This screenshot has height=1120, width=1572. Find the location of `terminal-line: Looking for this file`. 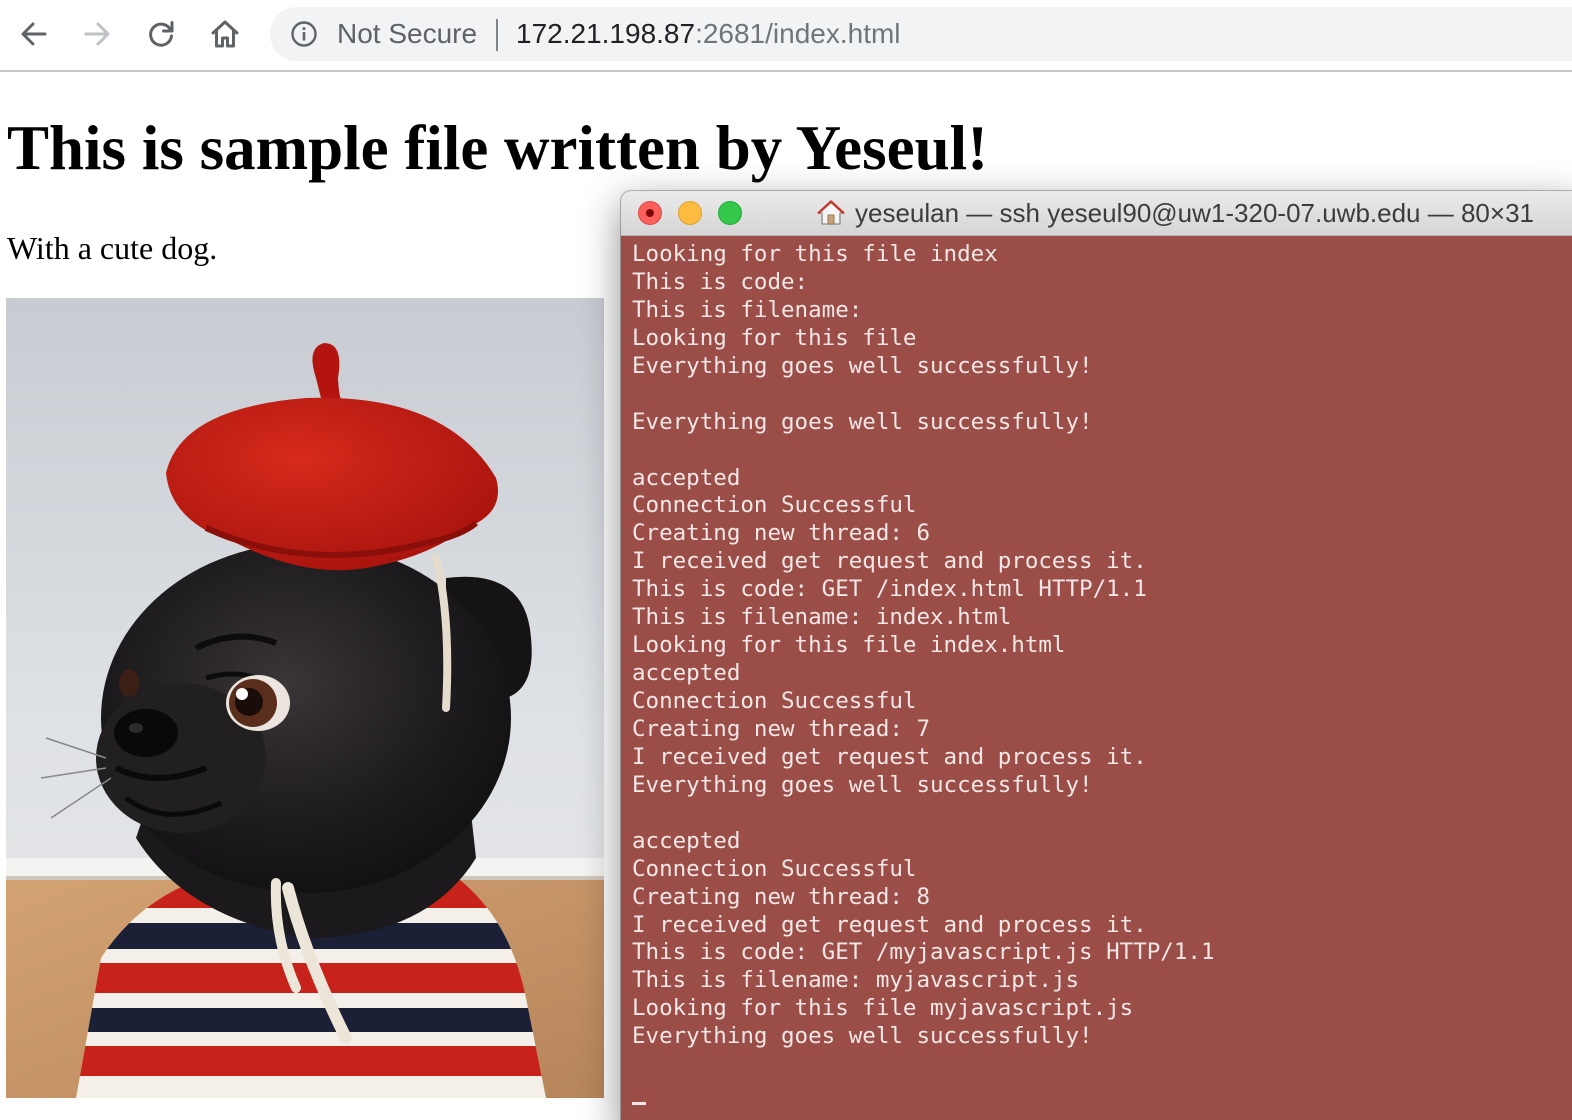

terminal-line: Looking for this file is located at coordinates (774, 337).